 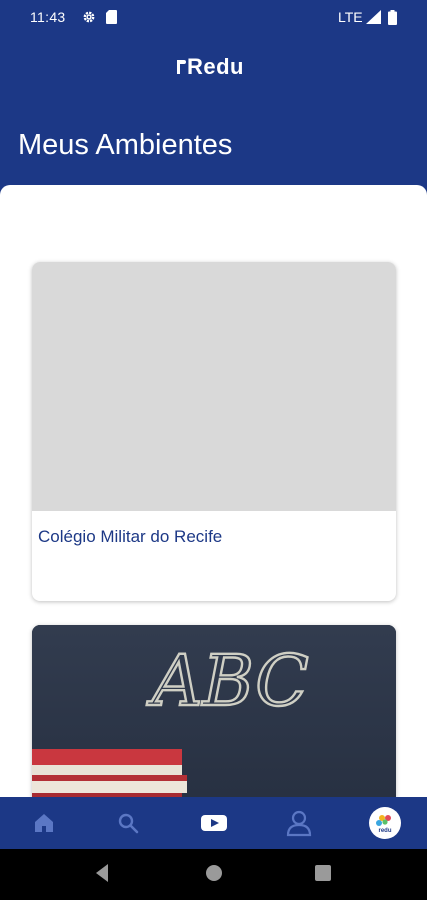 What do you see at coordinates (215, 66) in the screenshot?
I see `logo-text: Redu` at bounding box center [215, 66].